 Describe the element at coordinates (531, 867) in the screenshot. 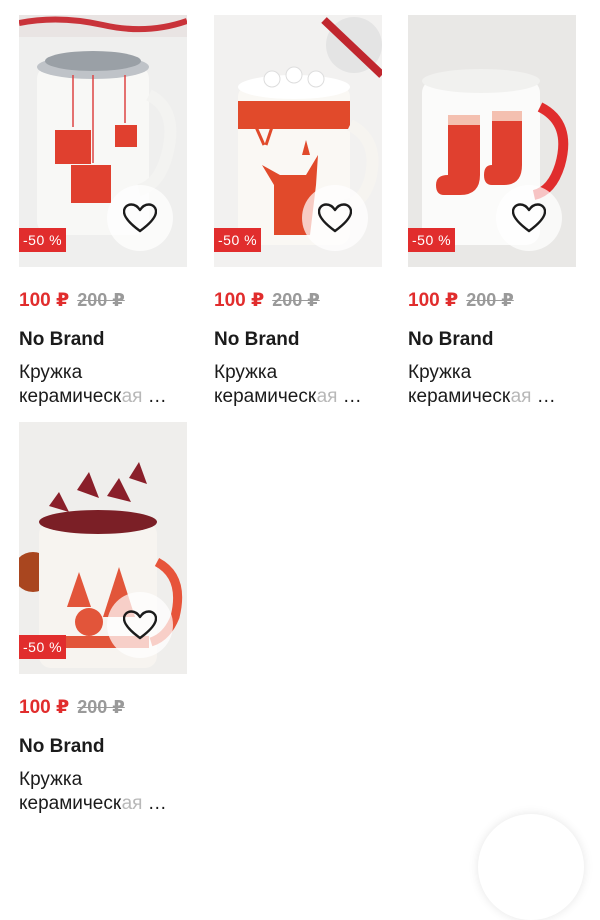

I see `scroll-to-top-button` at that location.